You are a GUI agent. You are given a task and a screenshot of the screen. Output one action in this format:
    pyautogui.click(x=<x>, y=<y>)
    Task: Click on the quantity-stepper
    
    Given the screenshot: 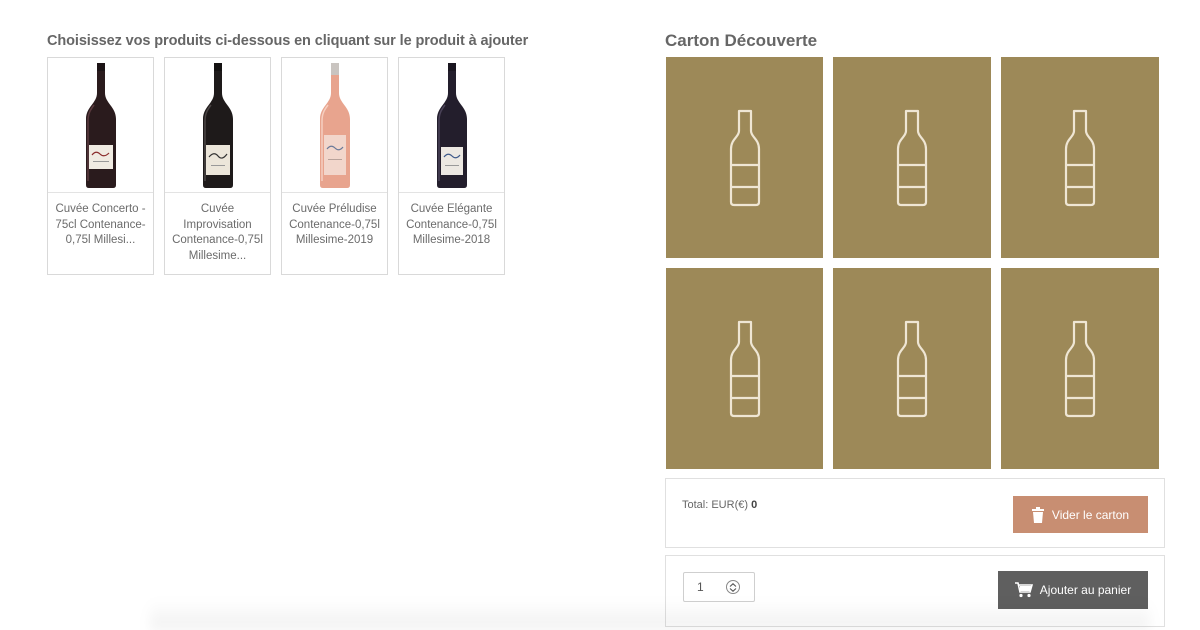 What is the action you would take?
    pyautogui.click(x=733, y=587)
    